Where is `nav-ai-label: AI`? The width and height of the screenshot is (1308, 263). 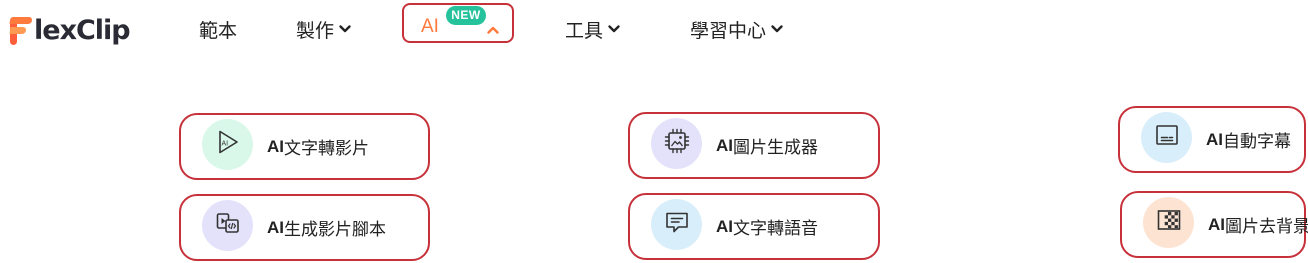 nav-ai-label: AI is located at coordinates (430, 26).